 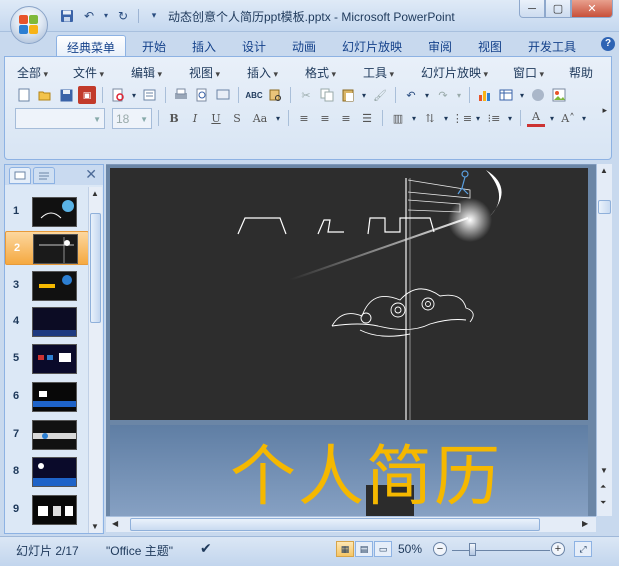 What do you see at coordinates (443, 95) in the screenshot?
I see `redo-toolbar-icon: ↷` at bounding box center [443, 95].